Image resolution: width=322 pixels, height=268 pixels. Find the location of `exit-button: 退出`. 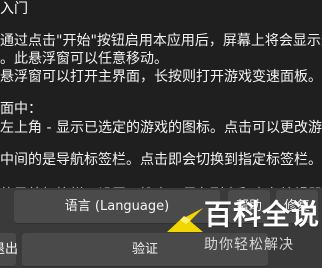

exit-button: 退出 is located at coordinates (9, 250).